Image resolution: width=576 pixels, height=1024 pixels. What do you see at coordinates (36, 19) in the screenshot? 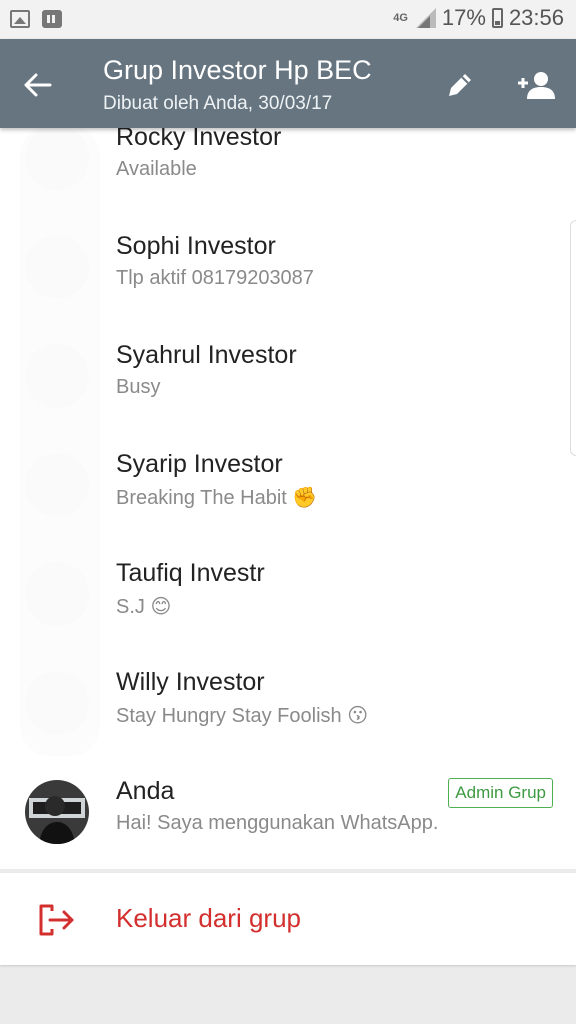
I see `notification-icons` at bounding box center [36, 19].